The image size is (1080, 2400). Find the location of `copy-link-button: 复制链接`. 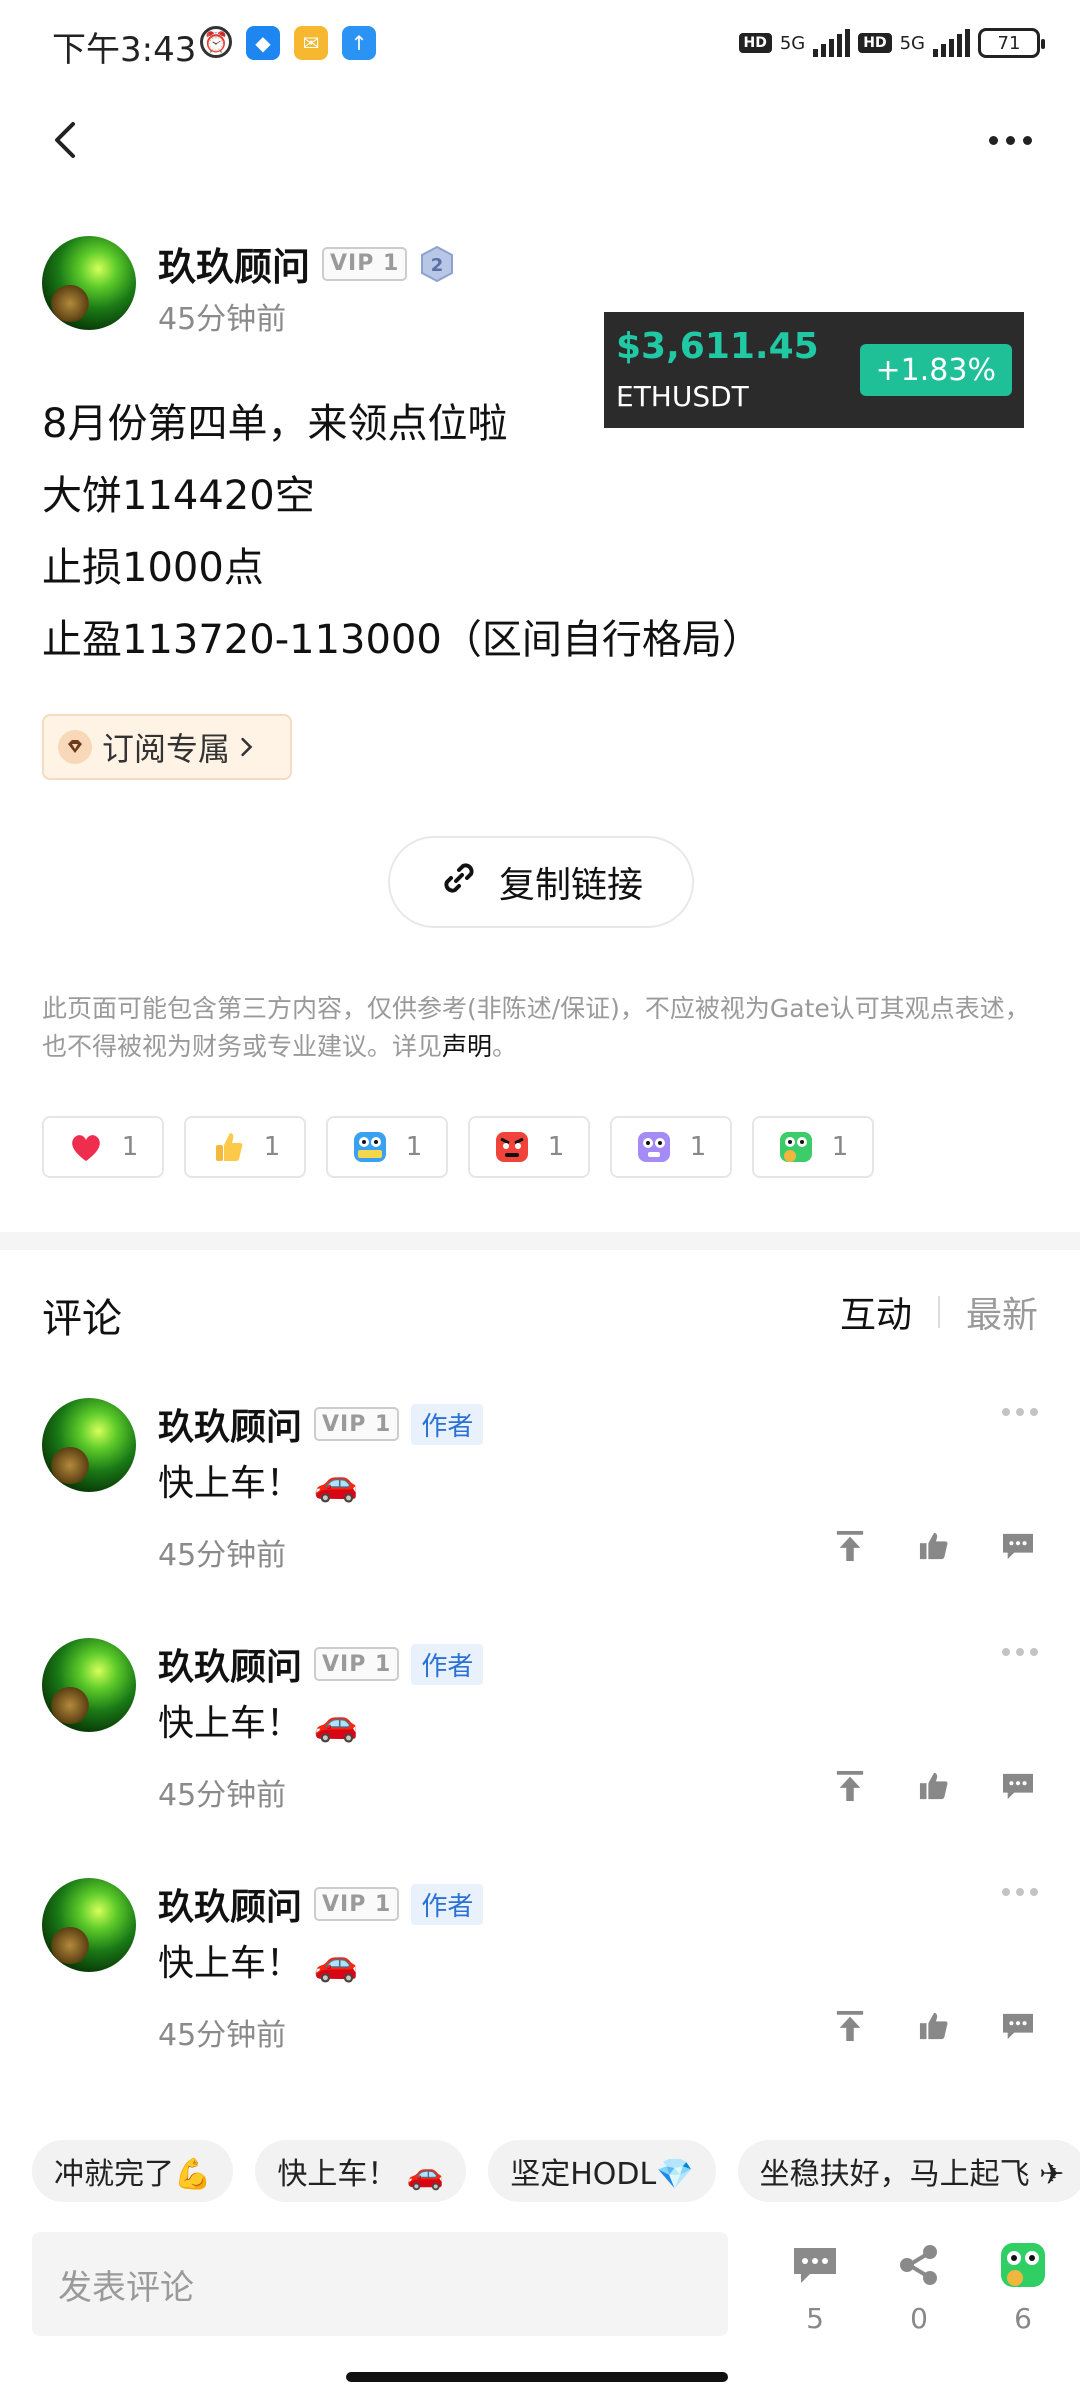

copy-link-button: 复制链接 is located at coordinates (541, 882).